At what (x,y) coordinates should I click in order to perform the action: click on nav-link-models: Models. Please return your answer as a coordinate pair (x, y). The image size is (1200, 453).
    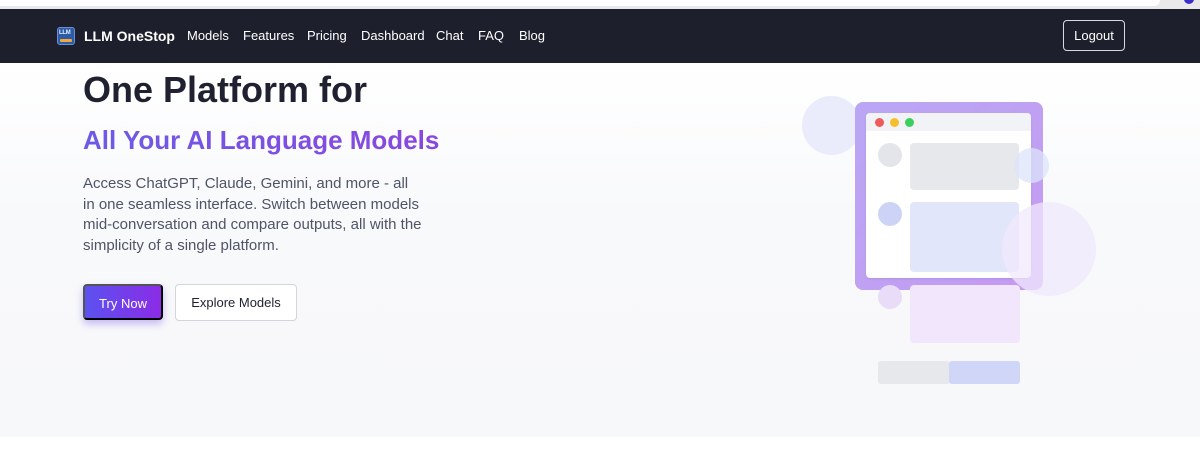
    Looking at the image, I should click on (208, 36).